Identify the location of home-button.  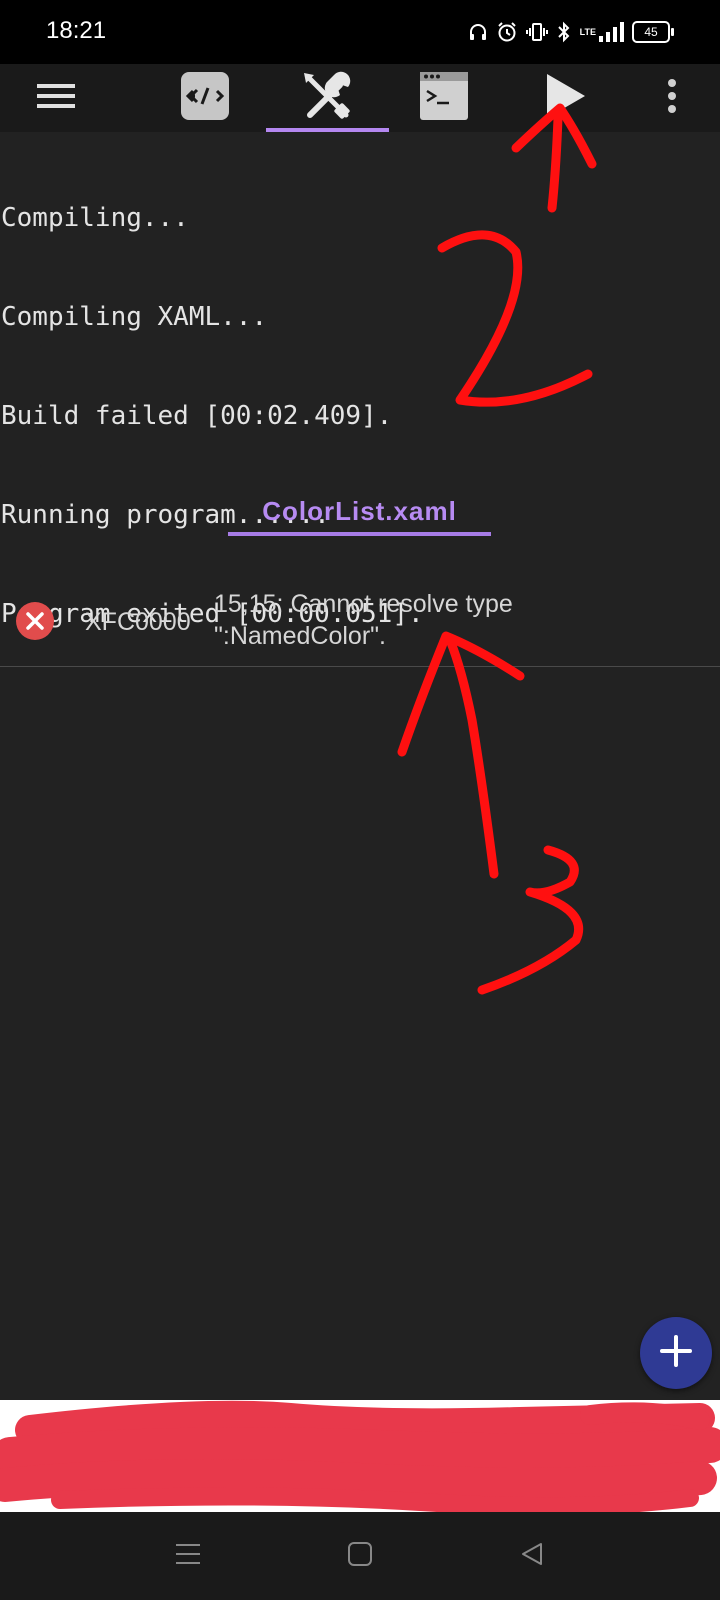
(360, 1556).